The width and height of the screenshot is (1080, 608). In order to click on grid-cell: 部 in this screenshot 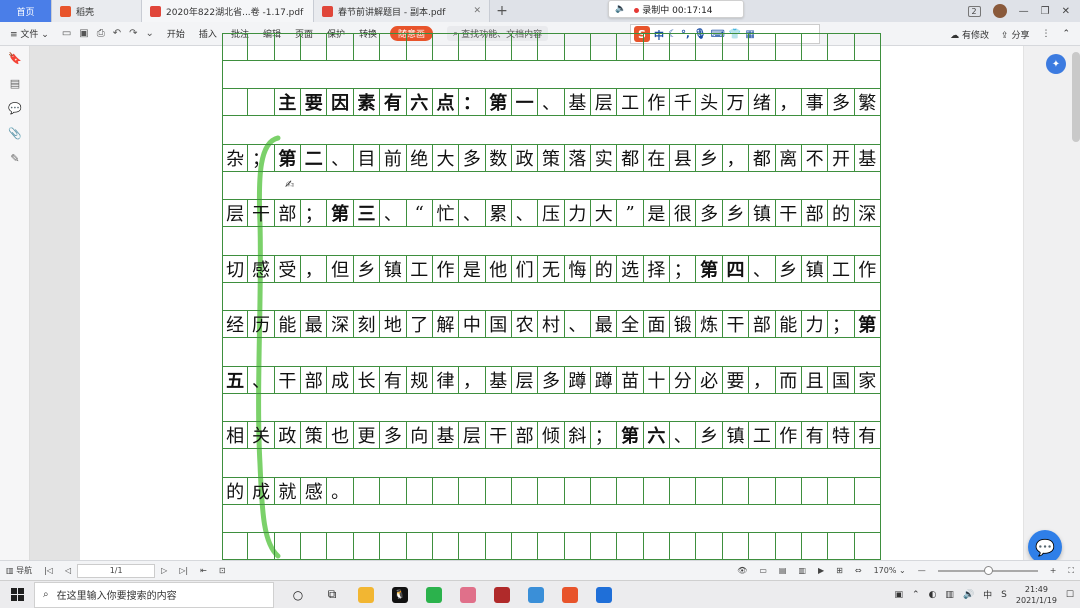, I will do `click(314, 379)`.